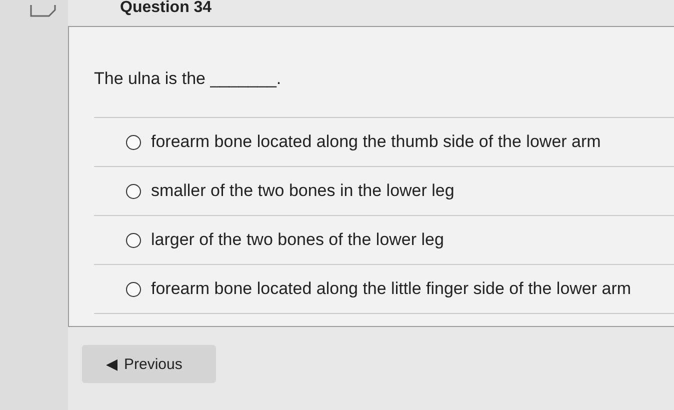  Describe the element at coordinates (166, 8) in the screenshot. I see `question-number: Question 34` at that location.